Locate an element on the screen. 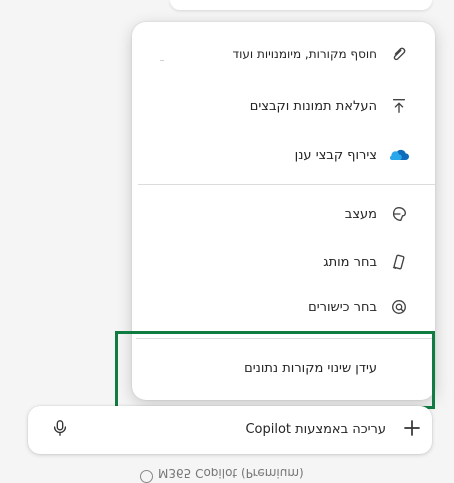 The image size is (454, 483). footer-text: M365 Copilot (Premium) is located at coordinates (225, 474).